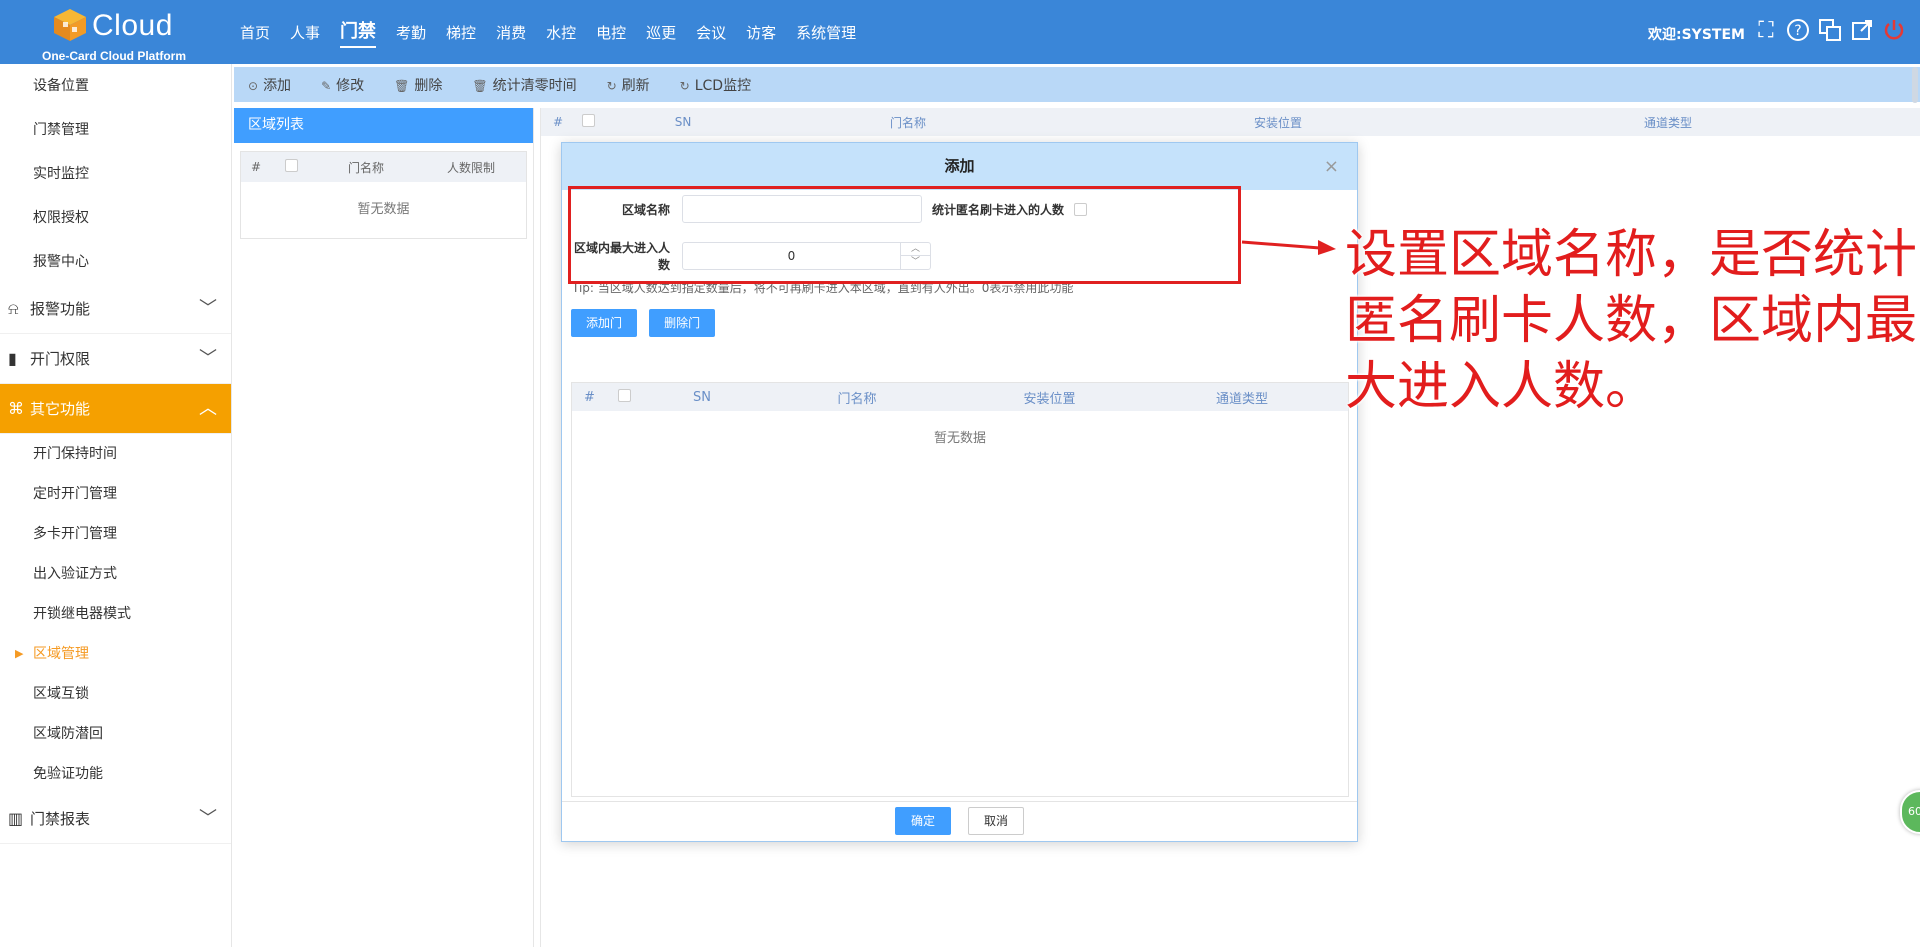 The width and height of the screenshot is (1920, 947). What do you see at coordinates (115, 654) in the screenshot?
I see `sidebar-item-area-management: ▶ 区域管理` at bounding box center [115, 654].